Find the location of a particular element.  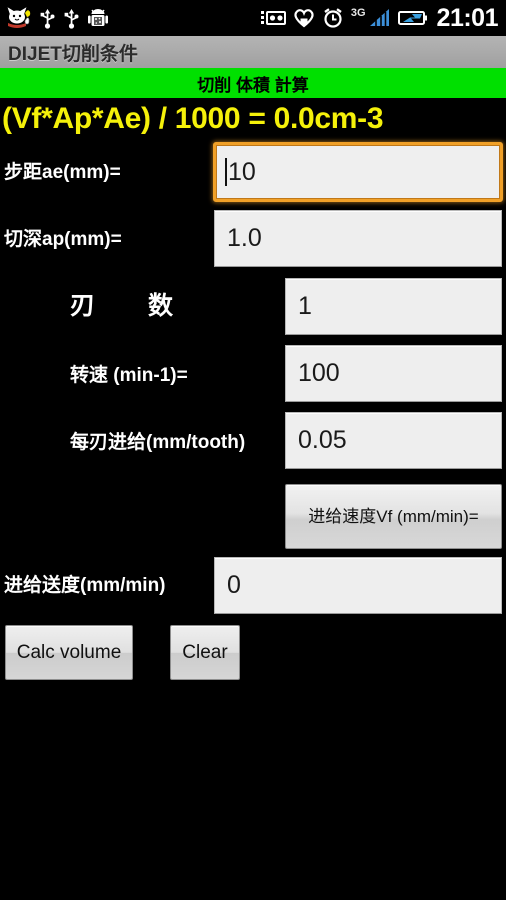

status-bar-left-icons is located at coordinates (54, 18).